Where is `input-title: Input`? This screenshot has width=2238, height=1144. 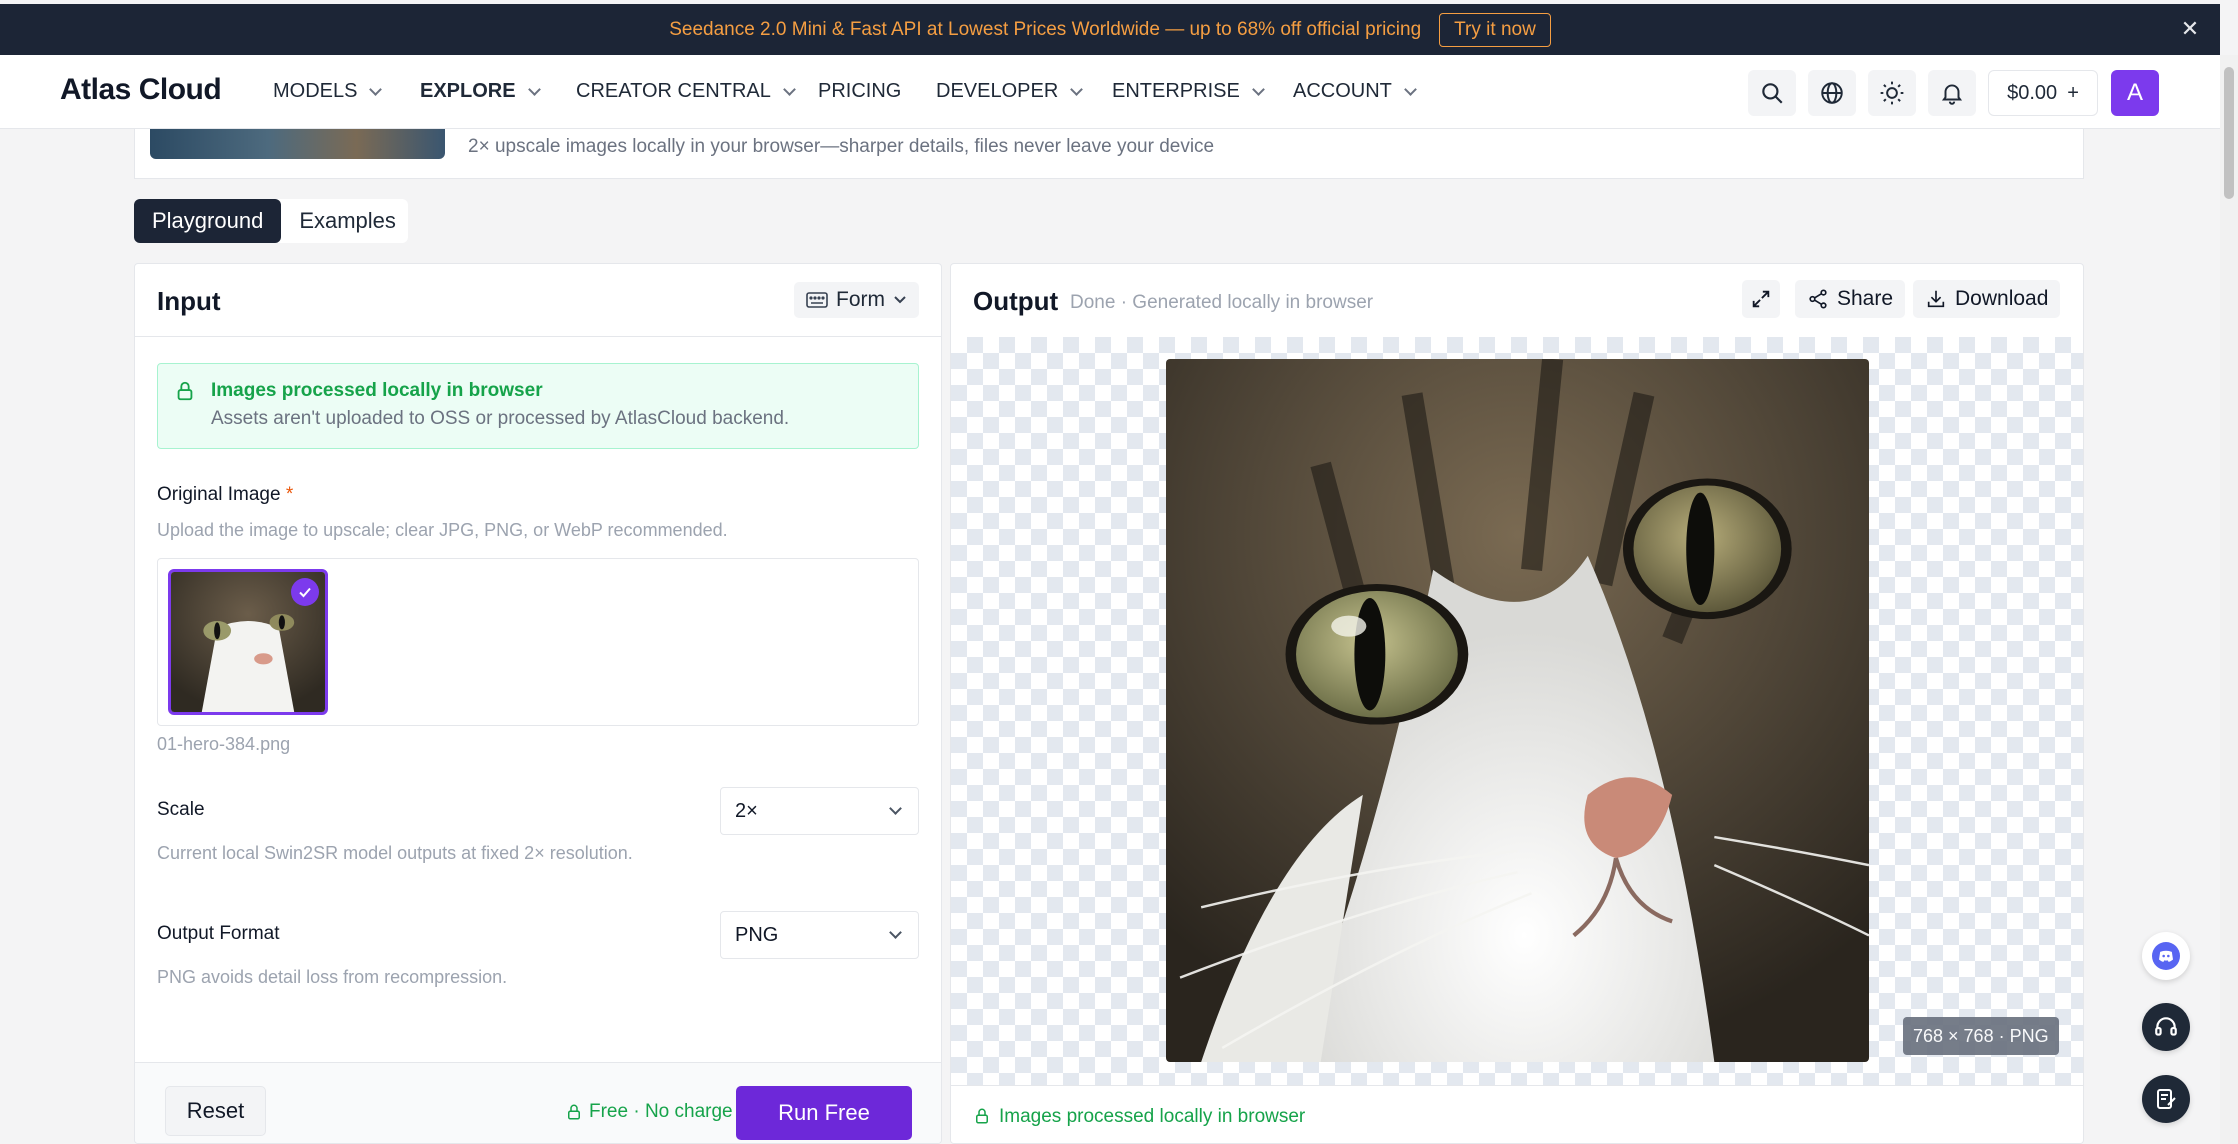
input-title: Input is located at coordinates (189, 301).